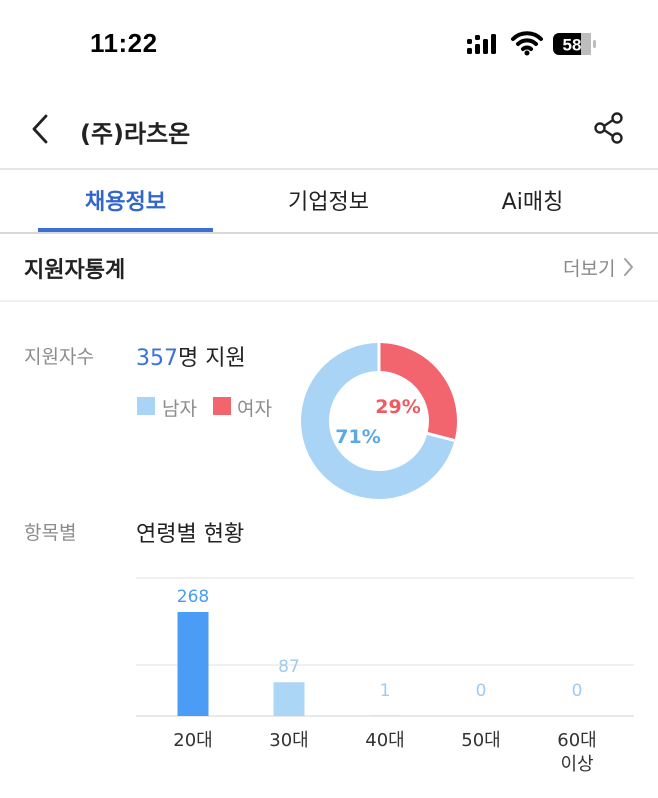 This screenshot has width=658, height=798. I want to click on status-bar: 11:22 58, so click(329, 45).